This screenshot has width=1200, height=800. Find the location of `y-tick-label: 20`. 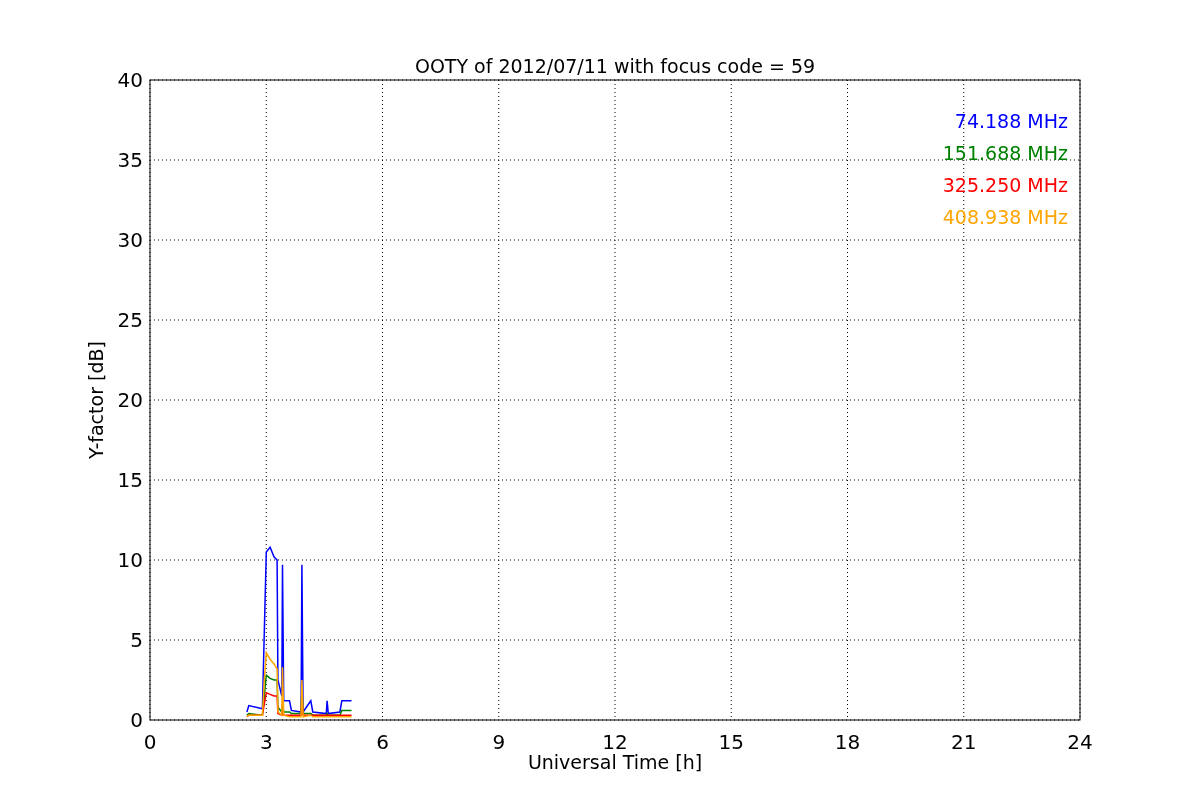

y-tick-label: 20 is located at coordinates (130, 400).